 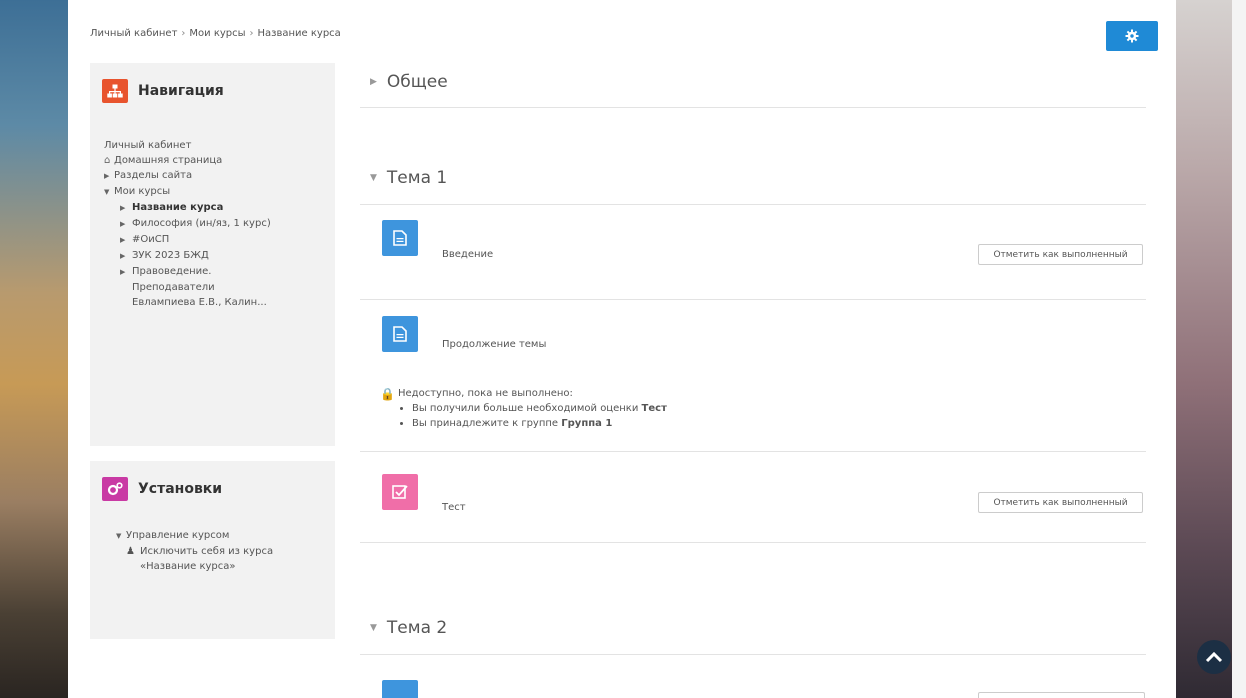 What do you see at coordinates (178, 535) in the screenshot?
I see `settings-course-admin-label: Управление курсом` at bounding box center [178, 535].